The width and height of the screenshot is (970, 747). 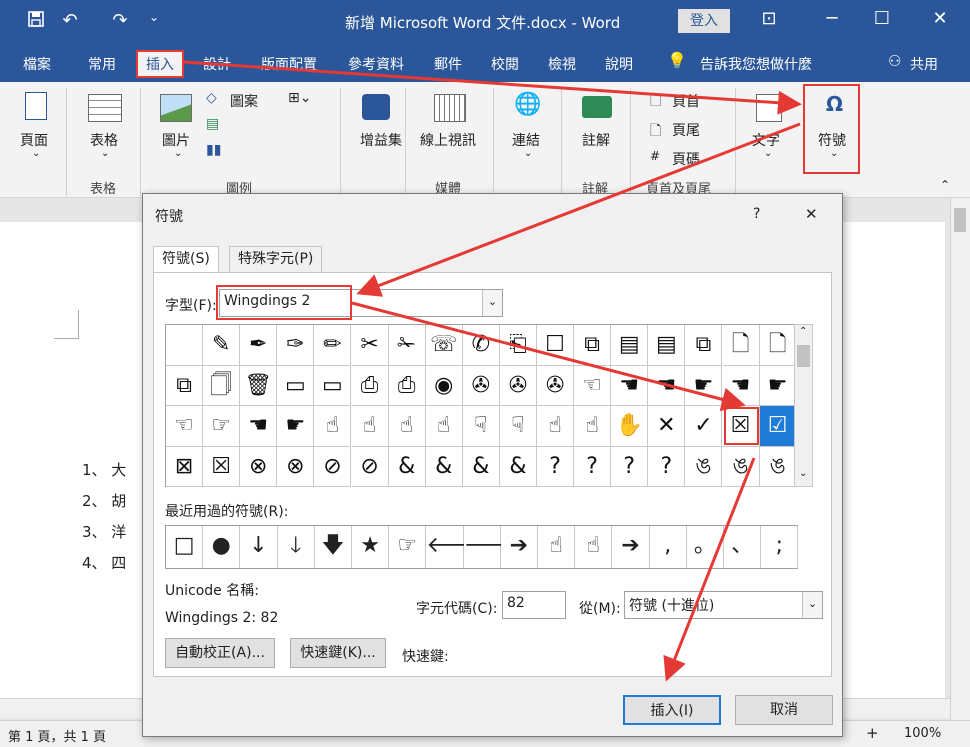 What do you see at coordinates (492, 87) in the screenshot?
I see `arrow-insert-to-symbol` at bounding box center [492, 87].